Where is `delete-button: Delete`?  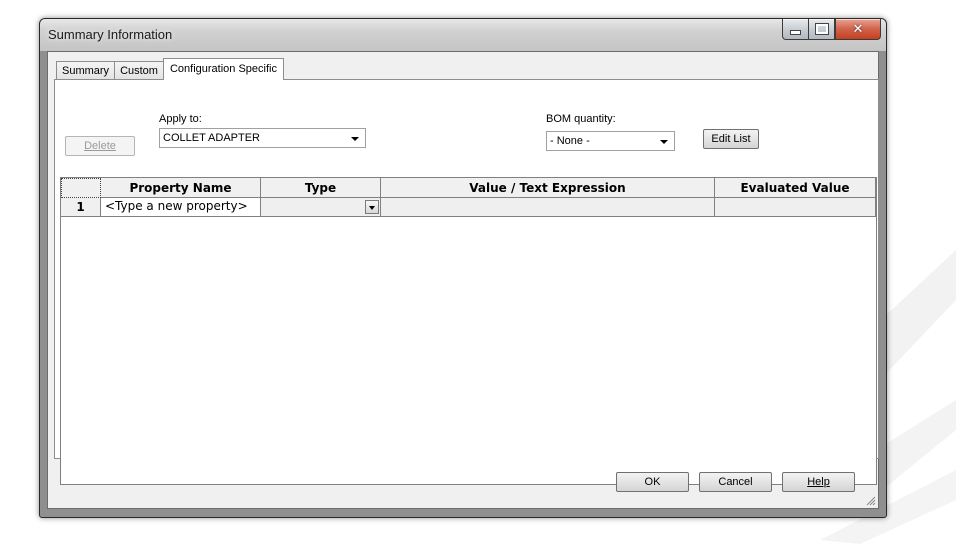 delete-button: Delete is located at coordinates (100, 146).